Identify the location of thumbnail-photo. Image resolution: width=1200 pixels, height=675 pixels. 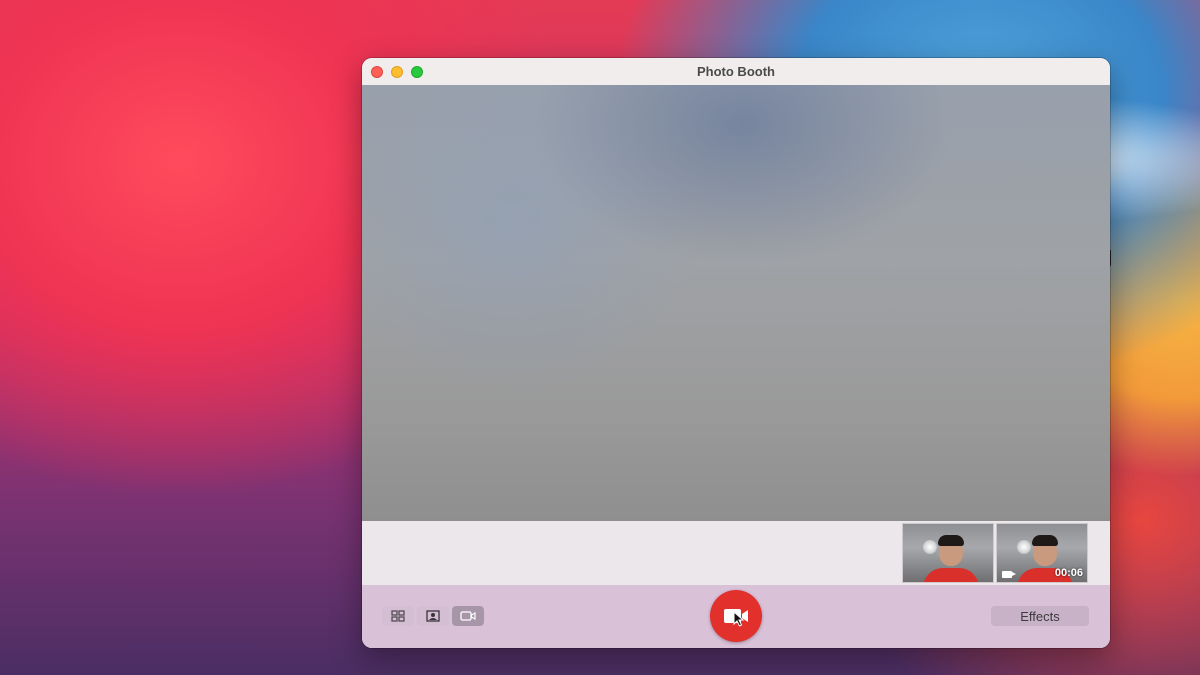
(948, 553).